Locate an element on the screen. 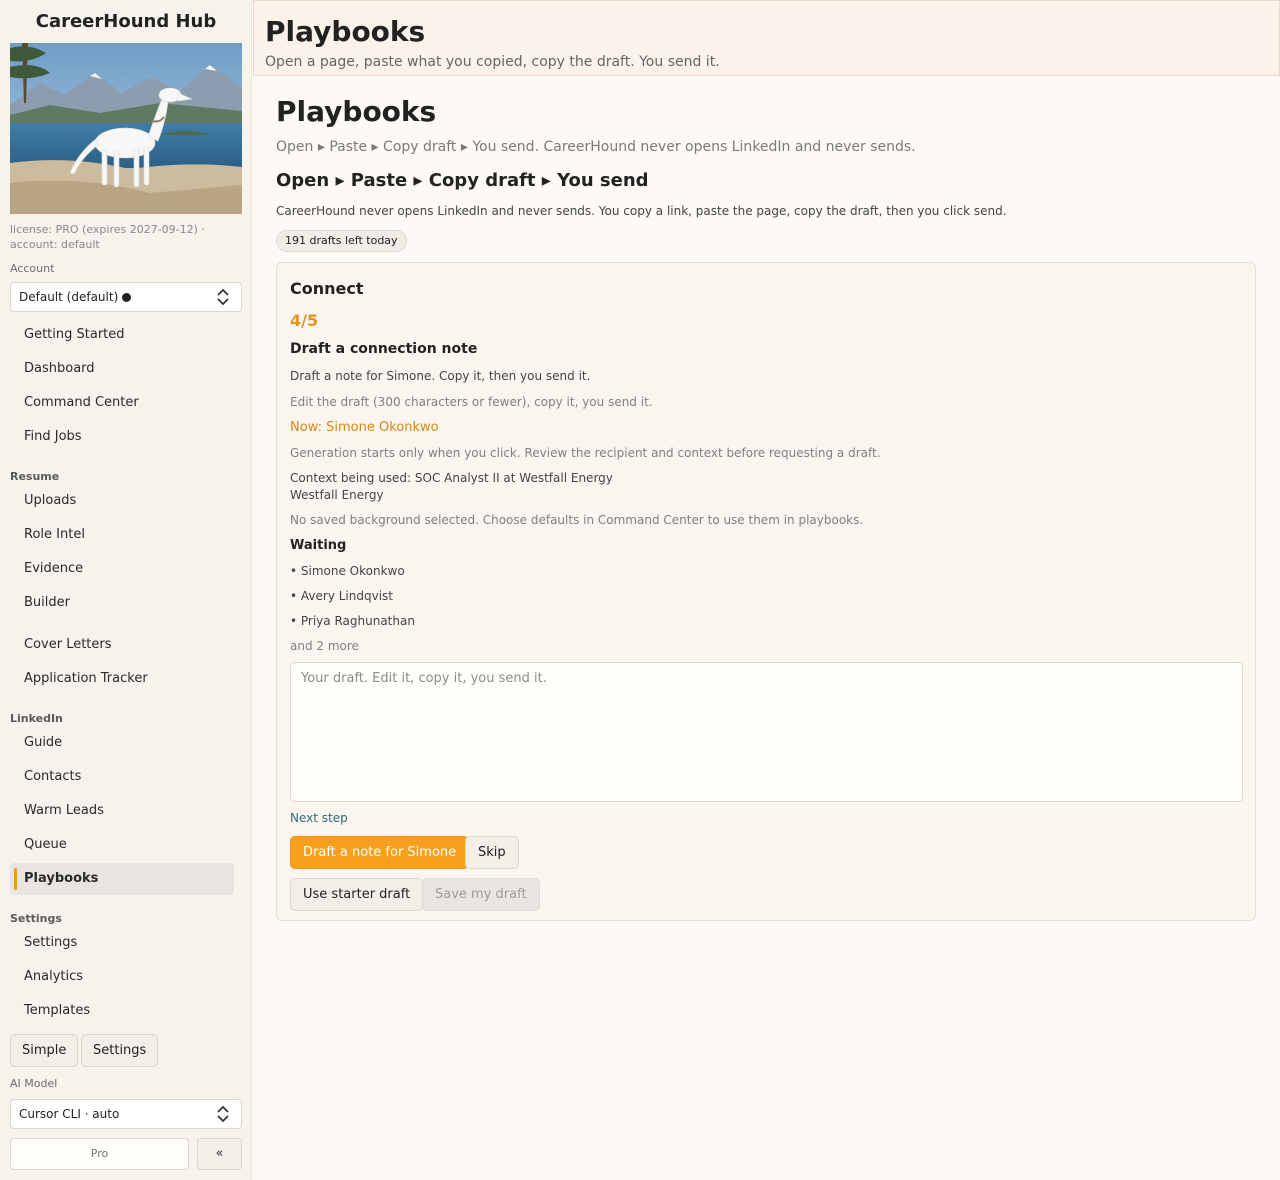  step-counter: 4/5 is located at coordinates (304, 320).